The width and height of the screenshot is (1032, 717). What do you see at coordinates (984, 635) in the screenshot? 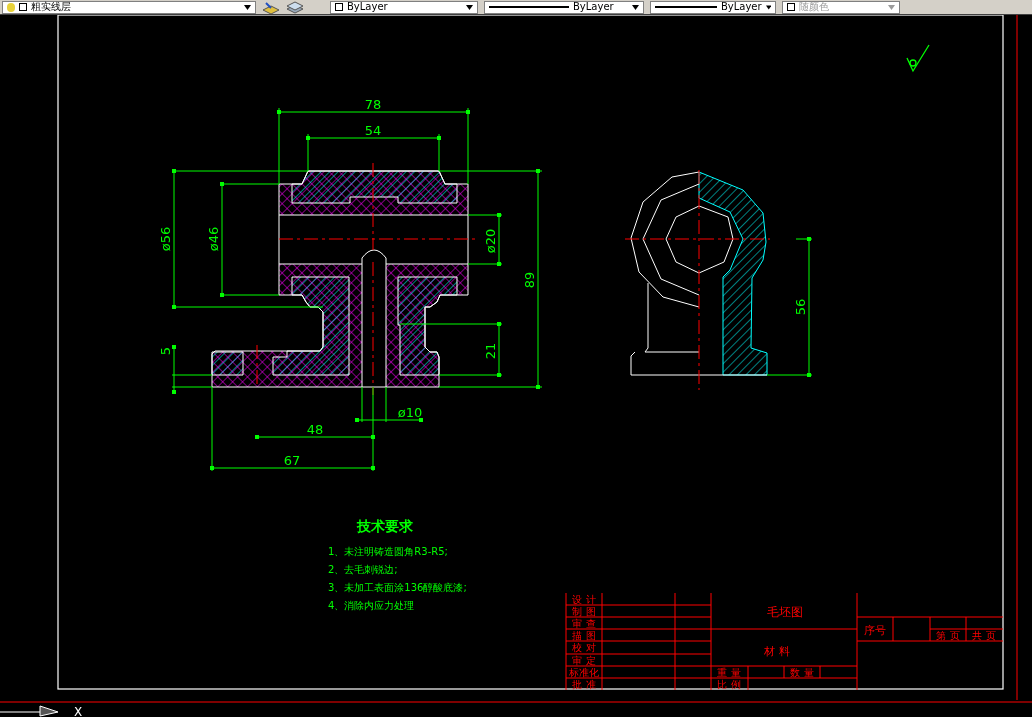
I see `total-label: 共 页` at bounding box center [984, 635].